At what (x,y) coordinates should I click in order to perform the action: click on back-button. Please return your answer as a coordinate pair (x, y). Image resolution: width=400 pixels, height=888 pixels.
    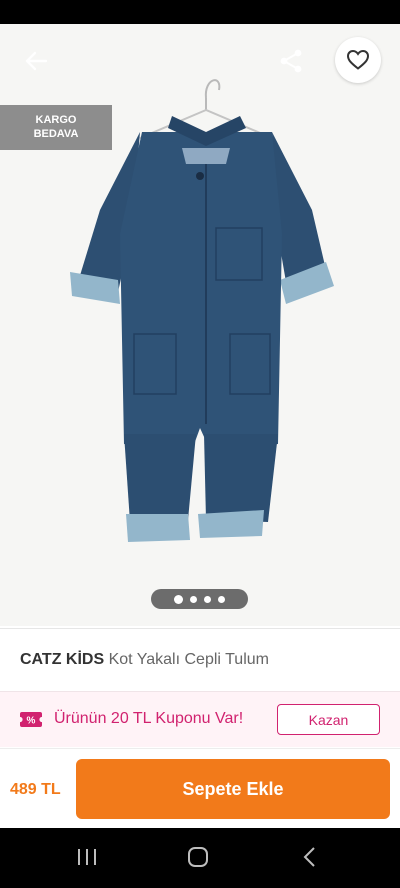
    Looking at the image, I should click on (36, 61).